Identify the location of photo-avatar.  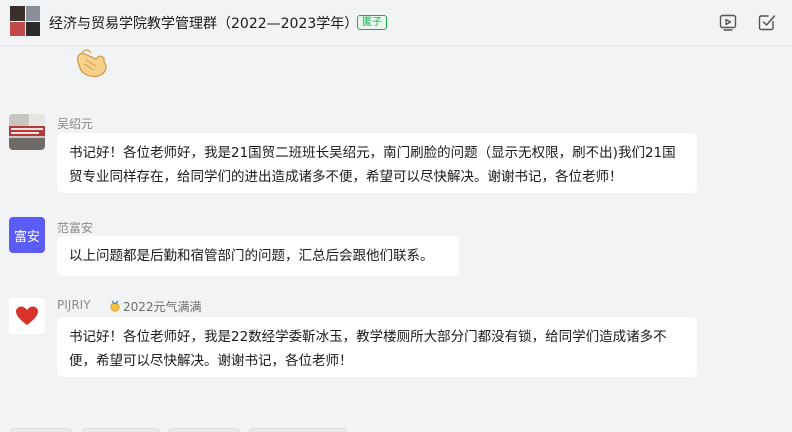
(27, 132).